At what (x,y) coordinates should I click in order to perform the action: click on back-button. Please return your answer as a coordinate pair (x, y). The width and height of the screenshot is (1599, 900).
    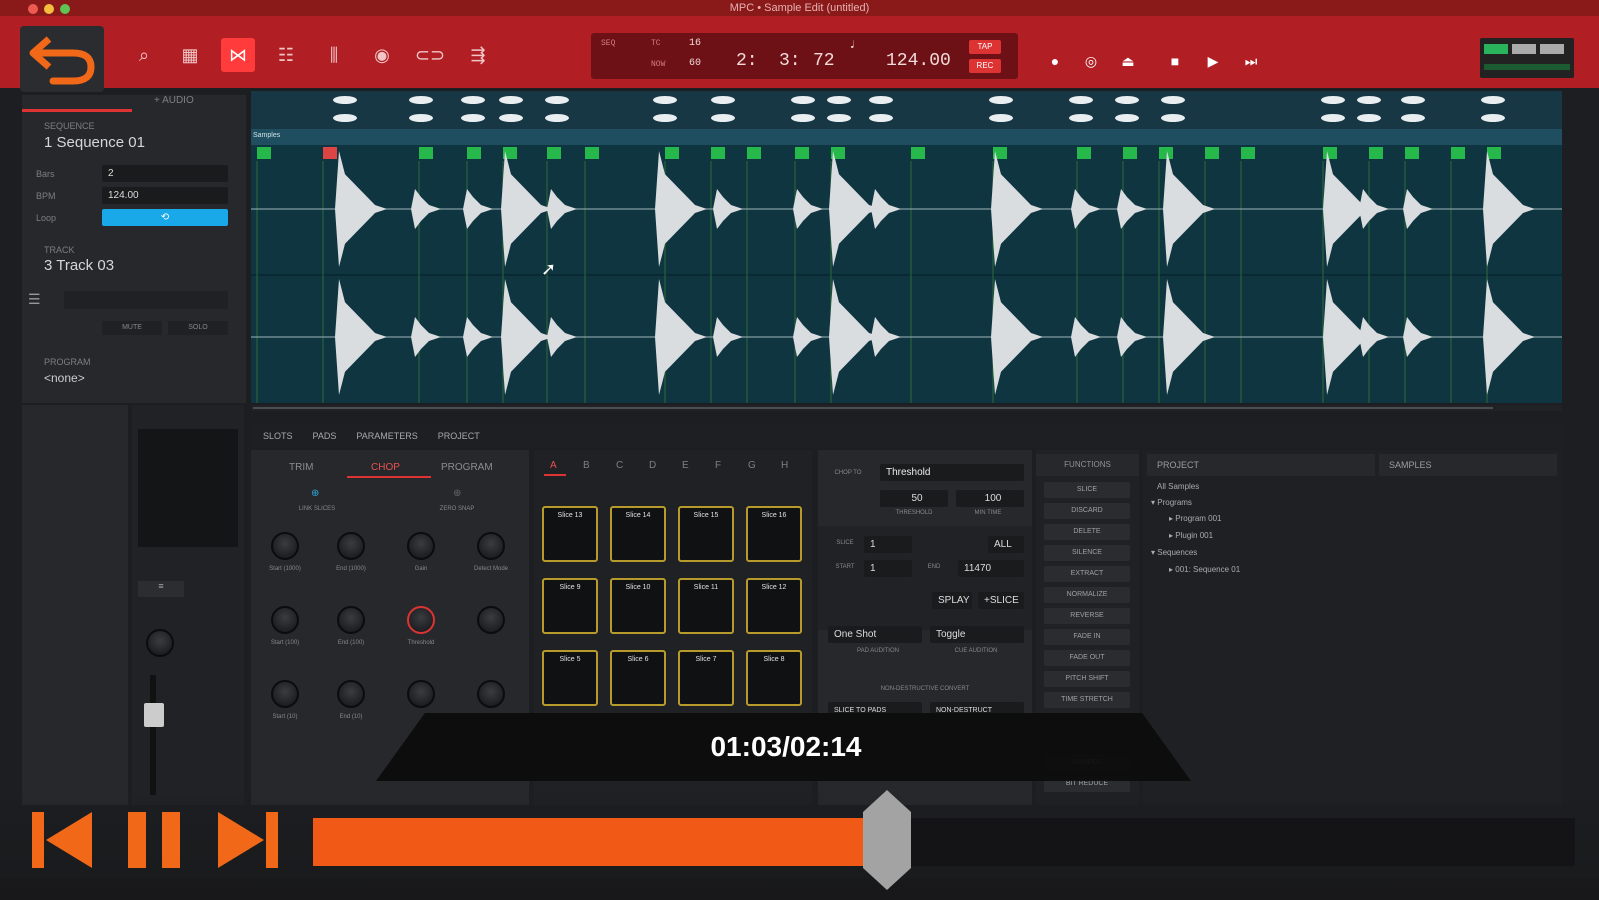
    Looking at the image, I should click on (62, 59).